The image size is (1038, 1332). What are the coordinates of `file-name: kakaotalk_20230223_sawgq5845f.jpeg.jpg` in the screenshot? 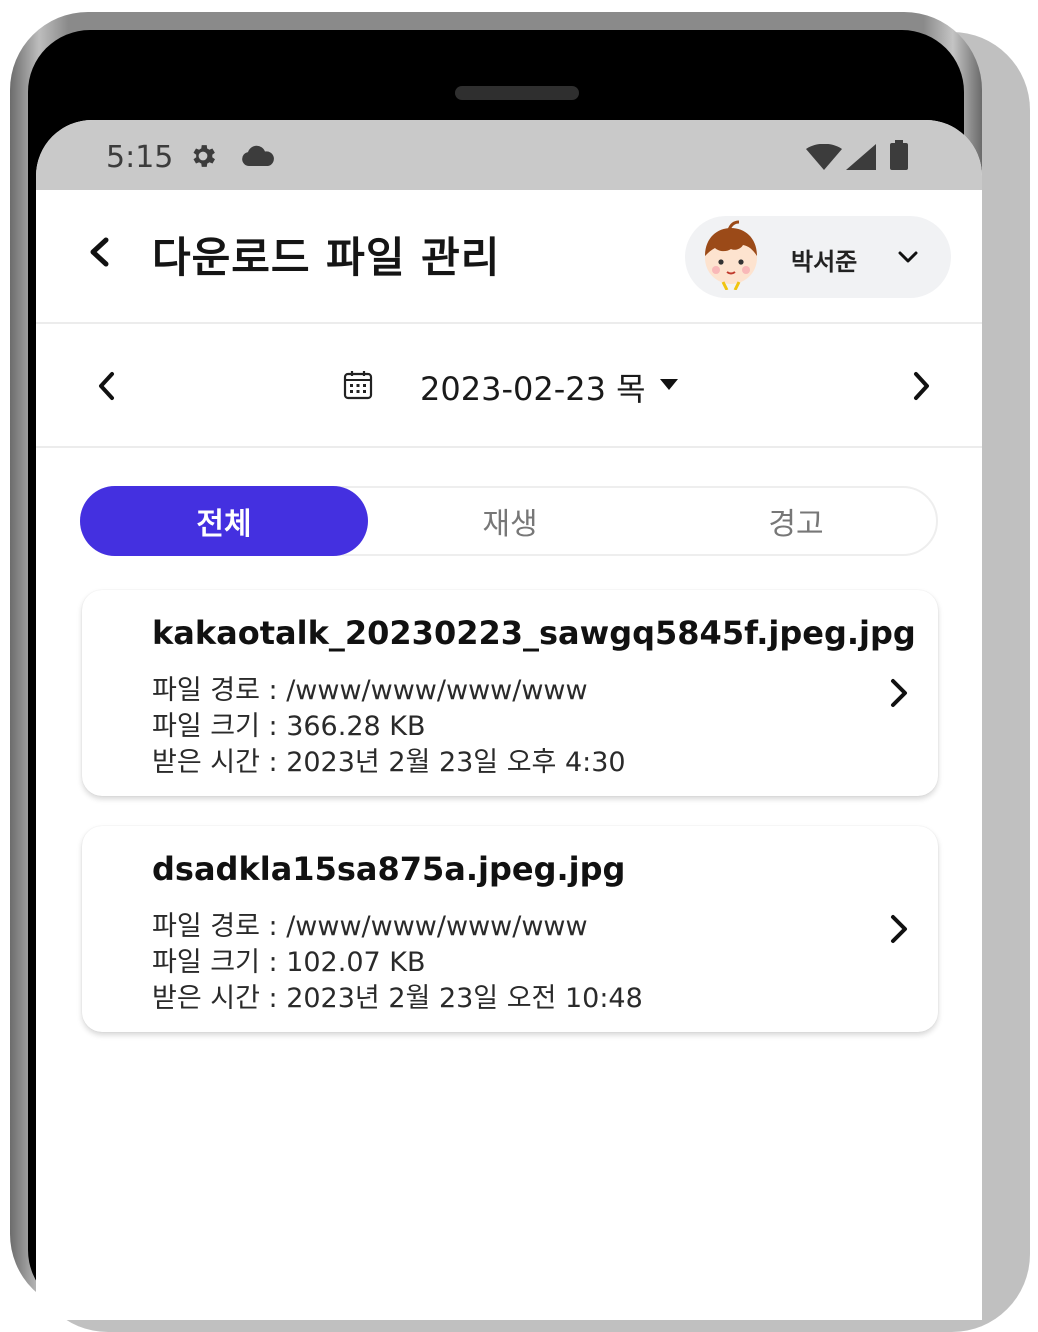 It's located at (534, 633).